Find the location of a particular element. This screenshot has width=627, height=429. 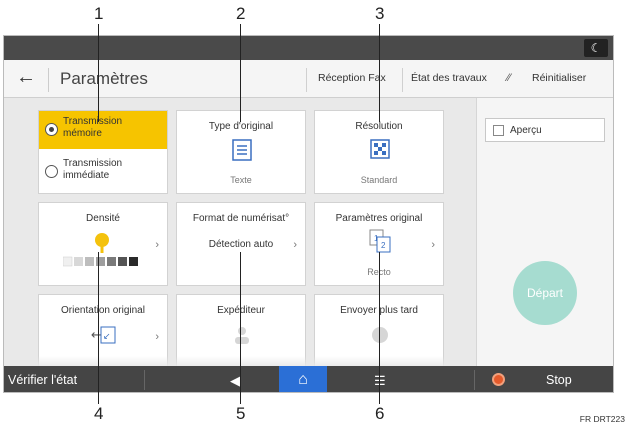

moon-icon: ☾ is located at coordinates (596, 48).